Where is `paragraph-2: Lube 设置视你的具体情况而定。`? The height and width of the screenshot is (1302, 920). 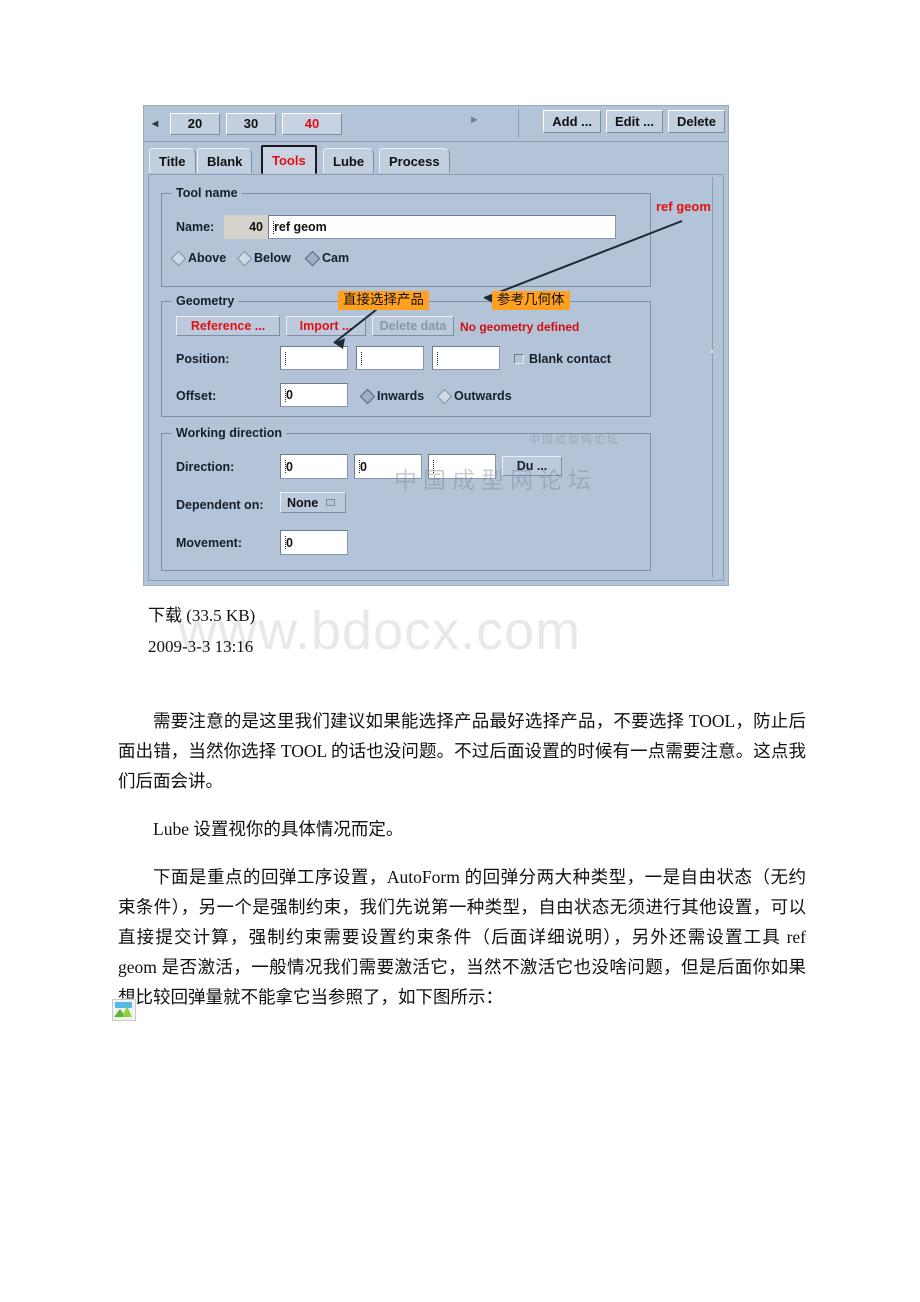
paragraph-2: Lube 设置视你的具体情况而定。 is located at coordinates (278, 829).